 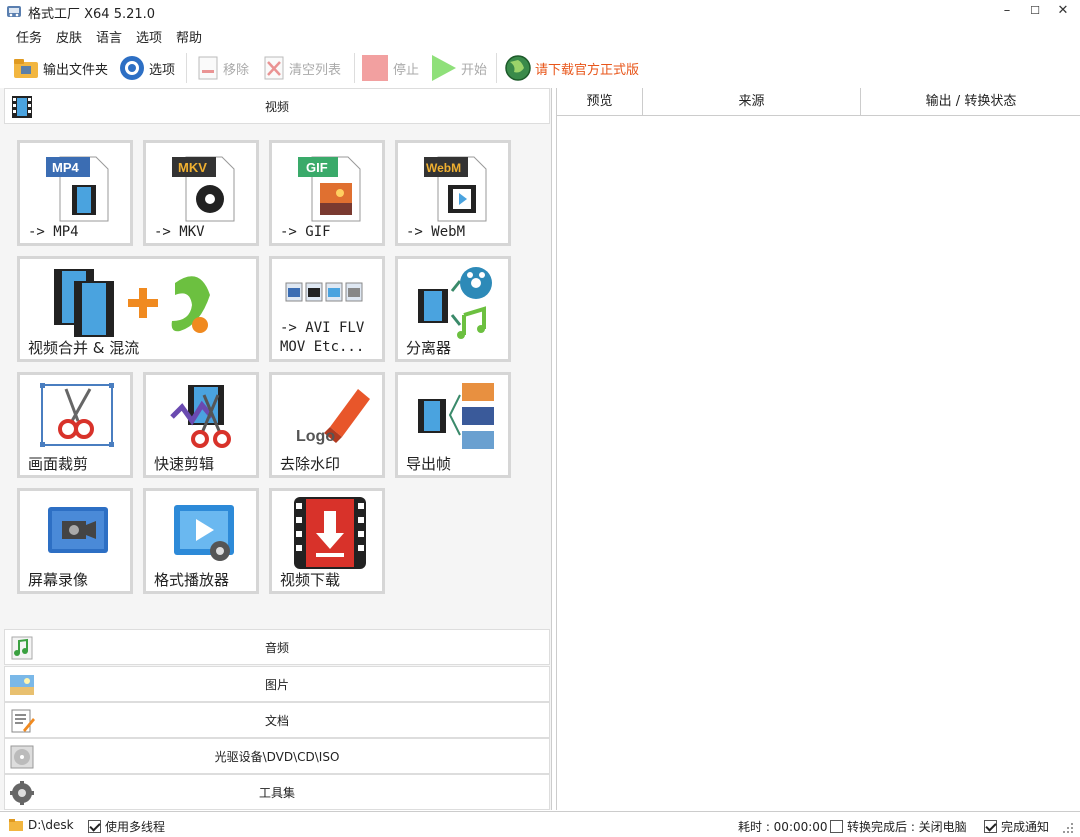 I want to click on music-note-icon, so click(x=22, y=648).